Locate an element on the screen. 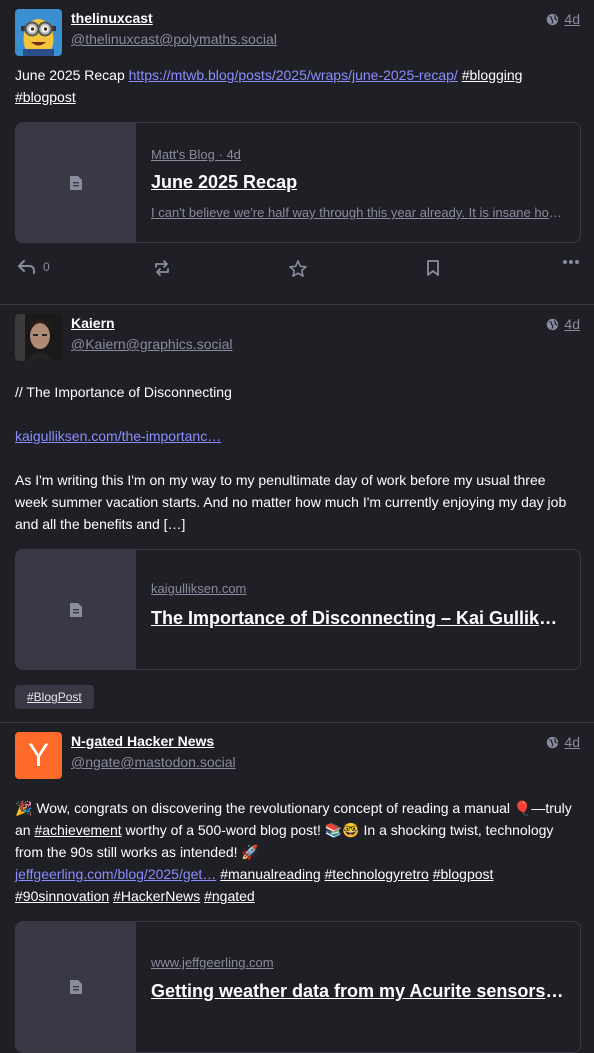 The image size is (594, 1053). boost-button is located at coordinates (162, 268).